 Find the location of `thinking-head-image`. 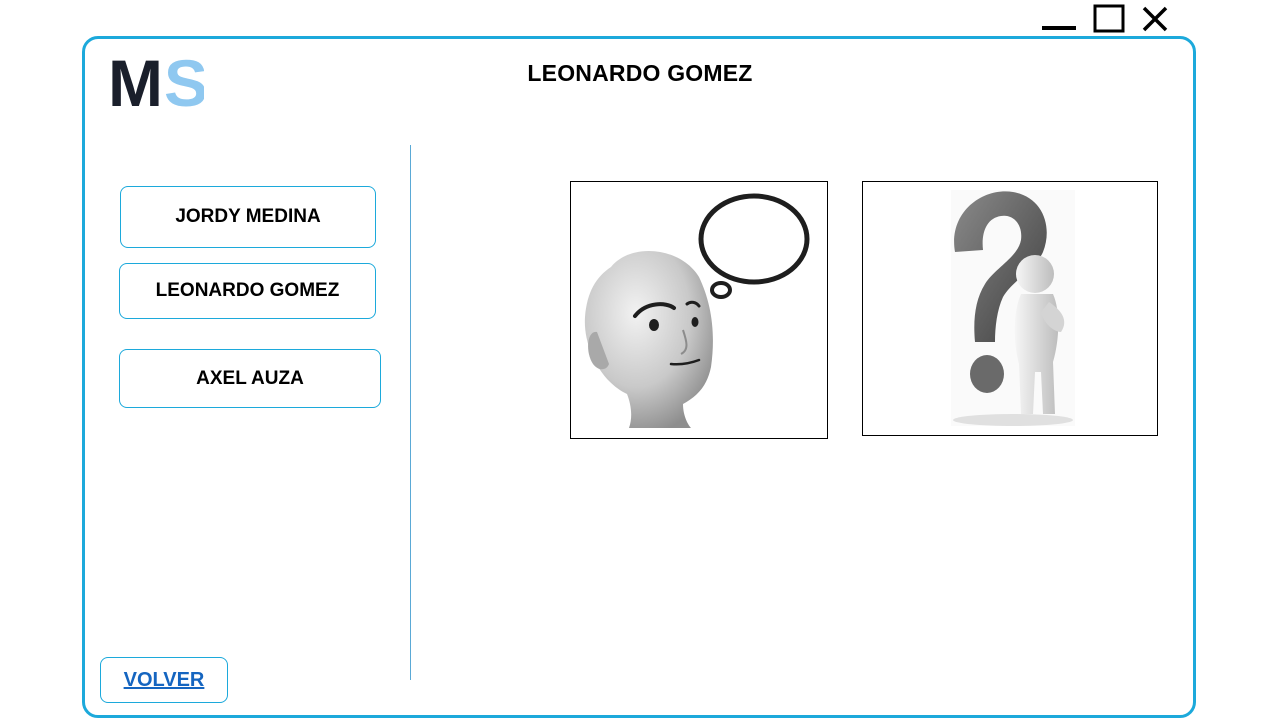

thinking-head-image is located at coordinates (699, 310).